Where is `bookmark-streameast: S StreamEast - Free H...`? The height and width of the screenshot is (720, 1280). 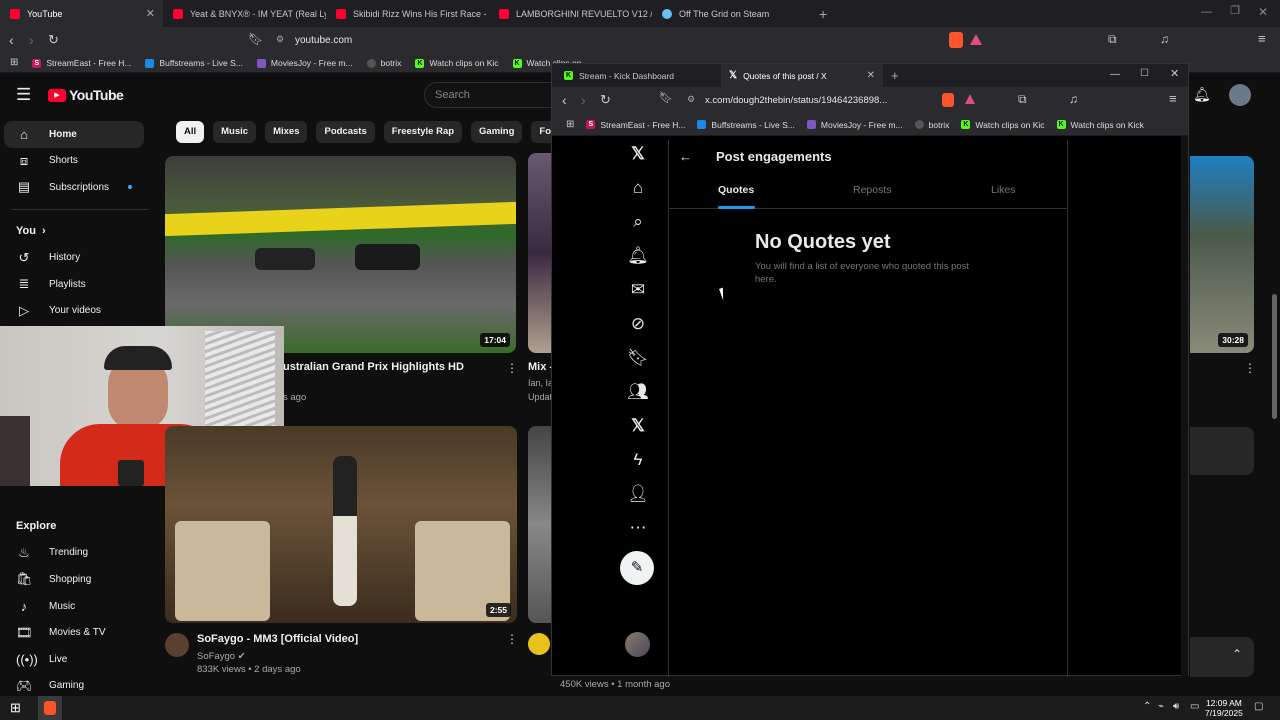
bookmark-streameast: S StreamEast - Free H... is located at coordinates (81, 63).